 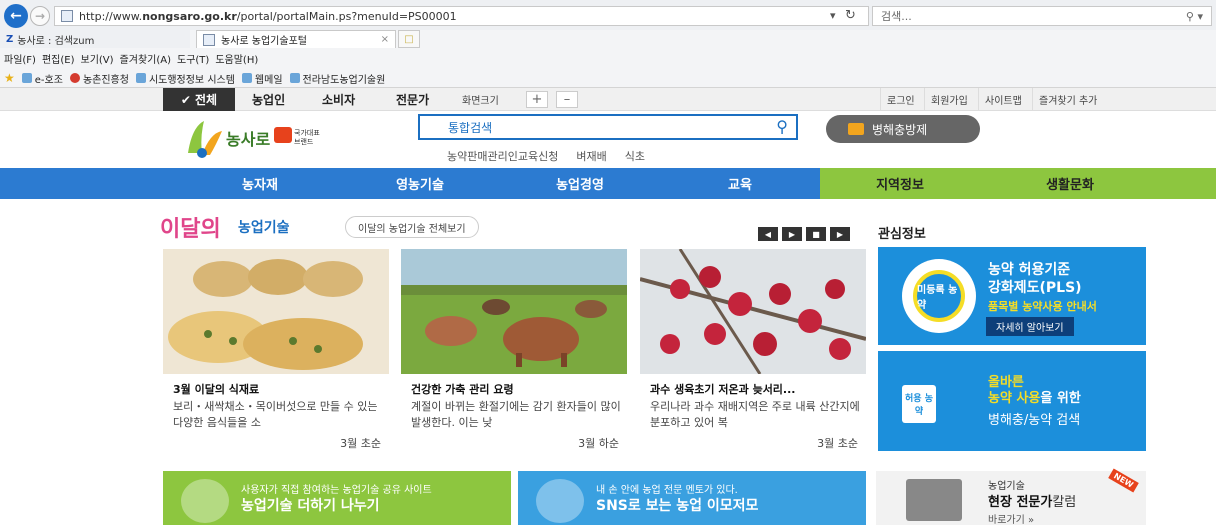 What do you see at coordinates (843, 15) in the screenshot?
I see `address-tools: ▾ ↻` at bounding box center [843, 15].